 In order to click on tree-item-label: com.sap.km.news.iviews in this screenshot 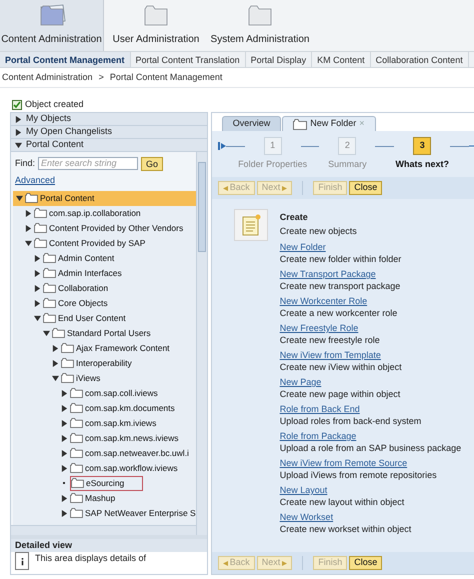, I will do `click(132, 438)`.